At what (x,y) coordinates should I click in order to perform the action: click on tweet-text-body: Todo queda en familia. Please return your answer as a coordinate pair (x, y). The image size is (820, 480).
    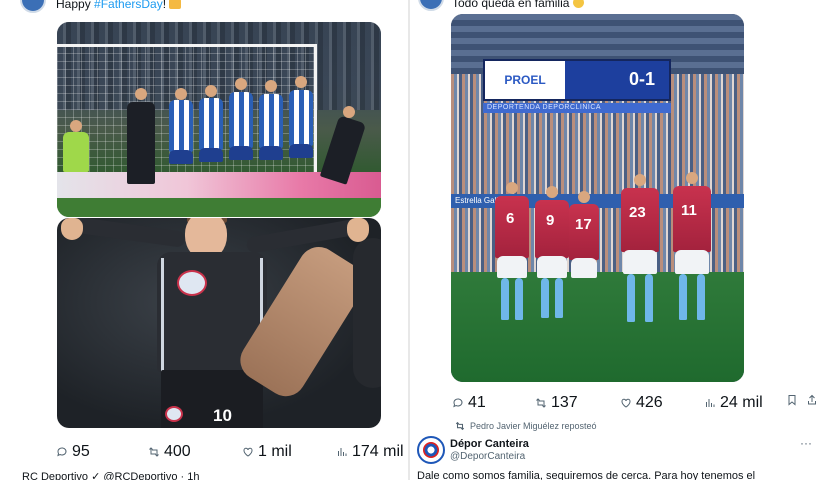
    Looking at the image, I should click on (511, 5).